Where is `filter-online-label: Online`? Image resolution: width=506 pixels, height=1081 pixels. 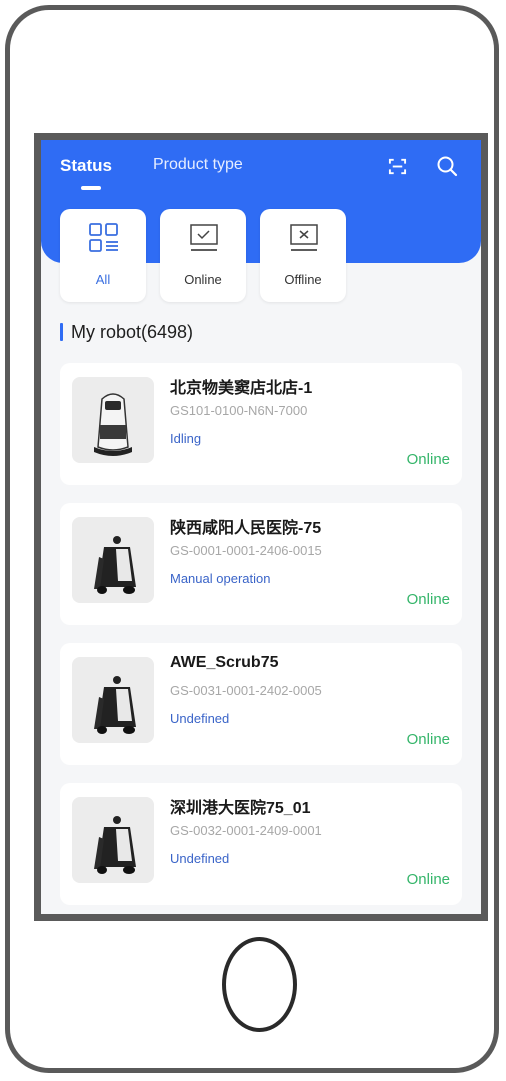 filter-online-label: Online is located at coordinates (203, 279).